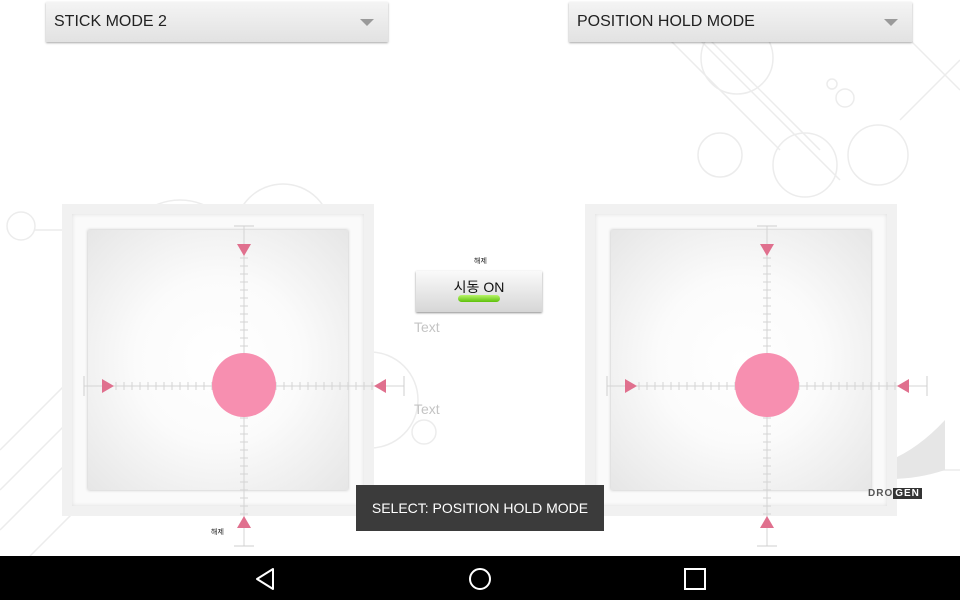 The width and height of the screenshot is (960, 600). I want to click on home-icon, so click(480, 579).